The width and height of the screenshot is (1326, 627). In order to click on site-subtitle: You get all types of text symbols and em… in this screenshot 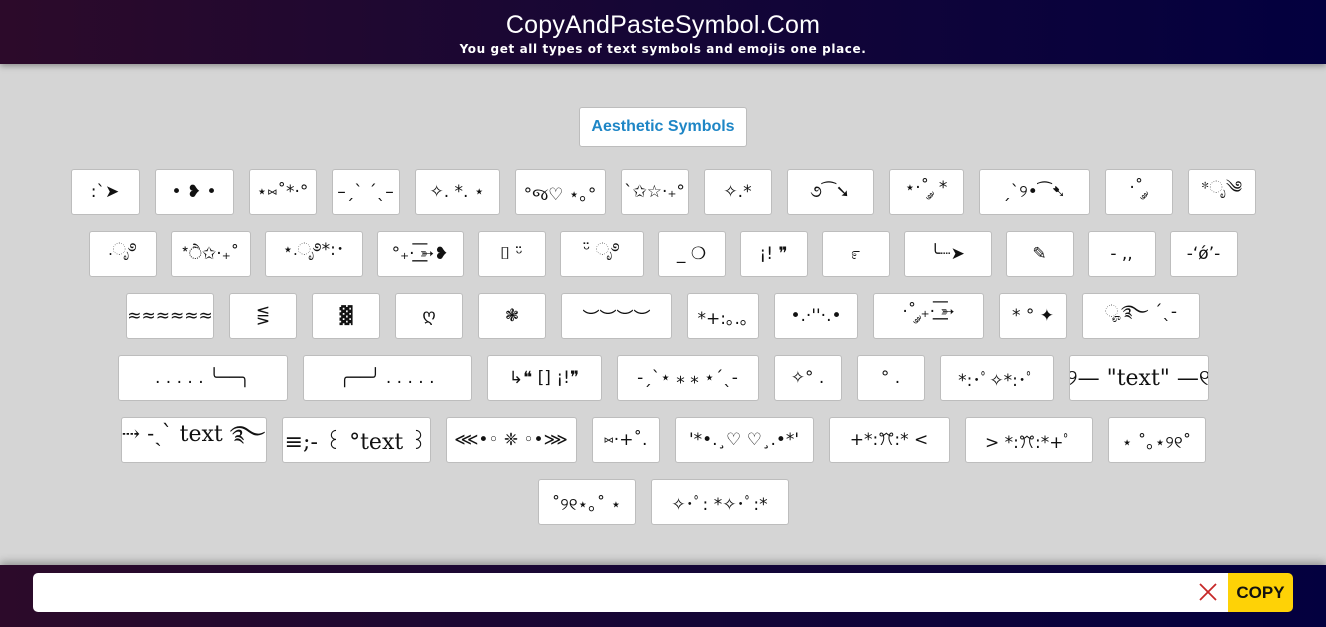, I will do `click(663, 49)`.